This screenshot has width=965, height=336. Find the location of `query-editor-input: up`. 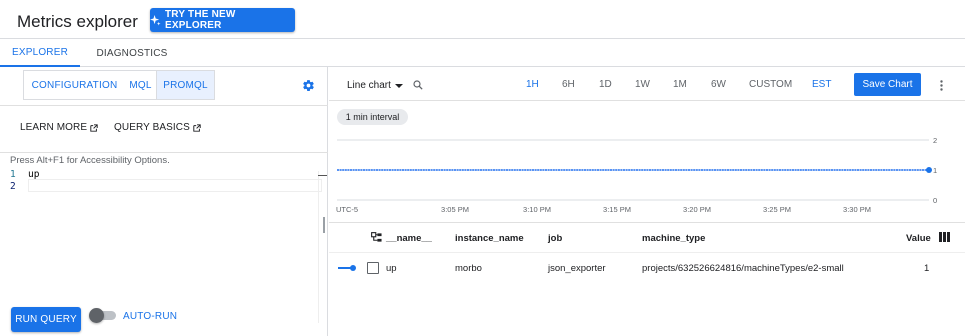

query-editor-input: up is located at coordinates (33, 174).